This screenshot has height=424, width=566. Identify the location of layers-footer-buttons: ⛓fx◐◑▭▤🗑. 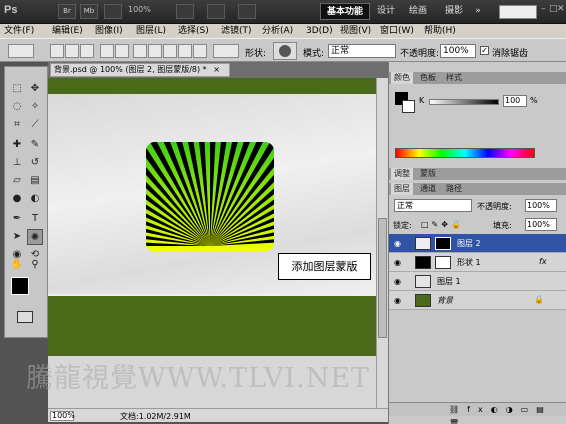
(477, 413).